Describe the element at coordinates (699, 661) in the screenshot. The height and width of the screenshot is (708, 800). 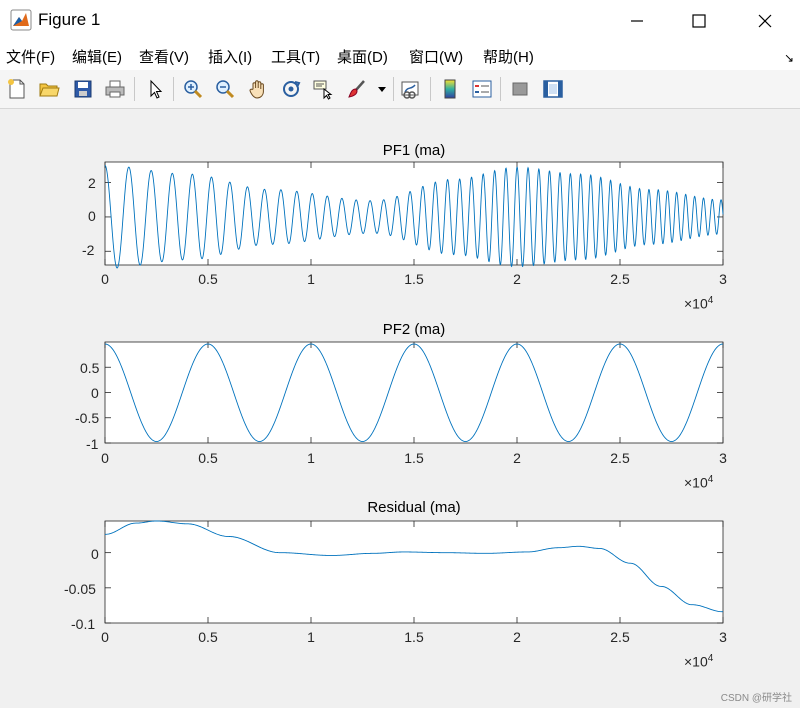
I see `axes-3-x-exponent: ×104` at that location.